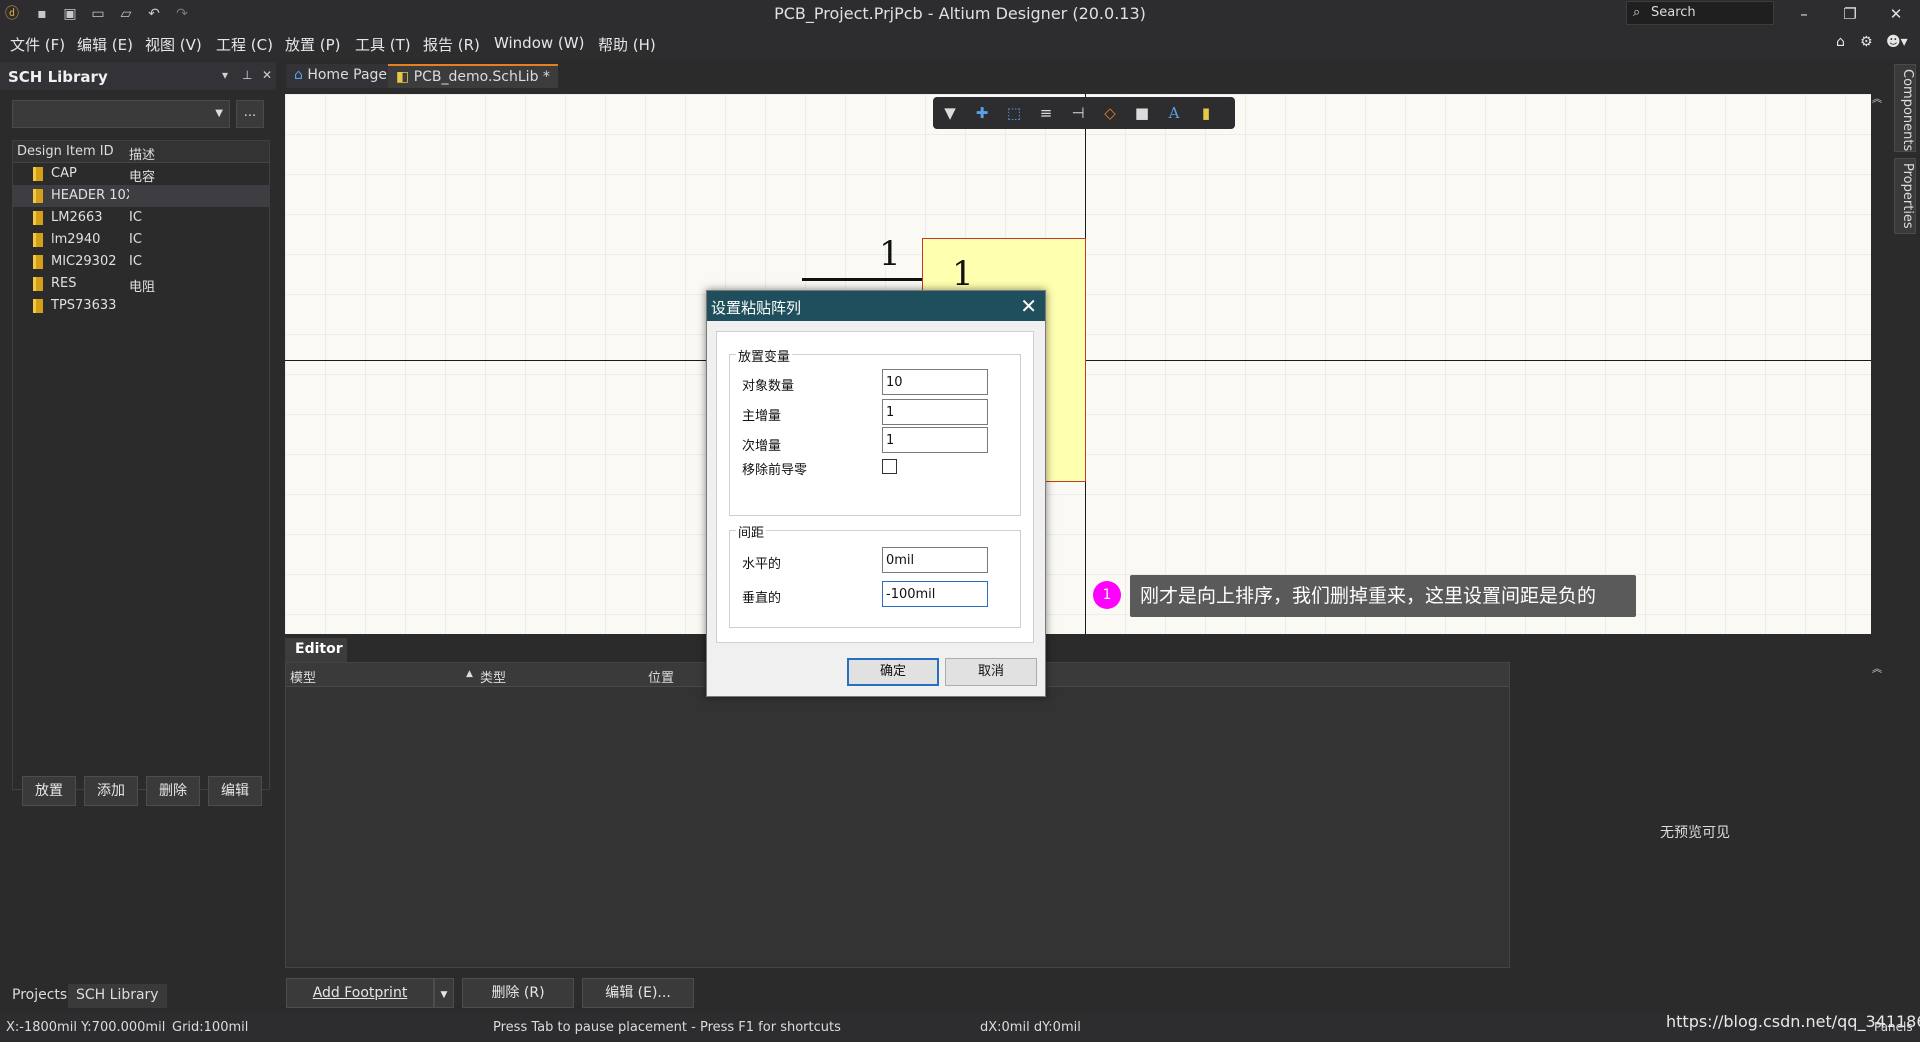  What do you see at coordinates (313, 44) in the screenshot?
I see `menu-place: 放置 (P)` at bounding box center [313, 44].